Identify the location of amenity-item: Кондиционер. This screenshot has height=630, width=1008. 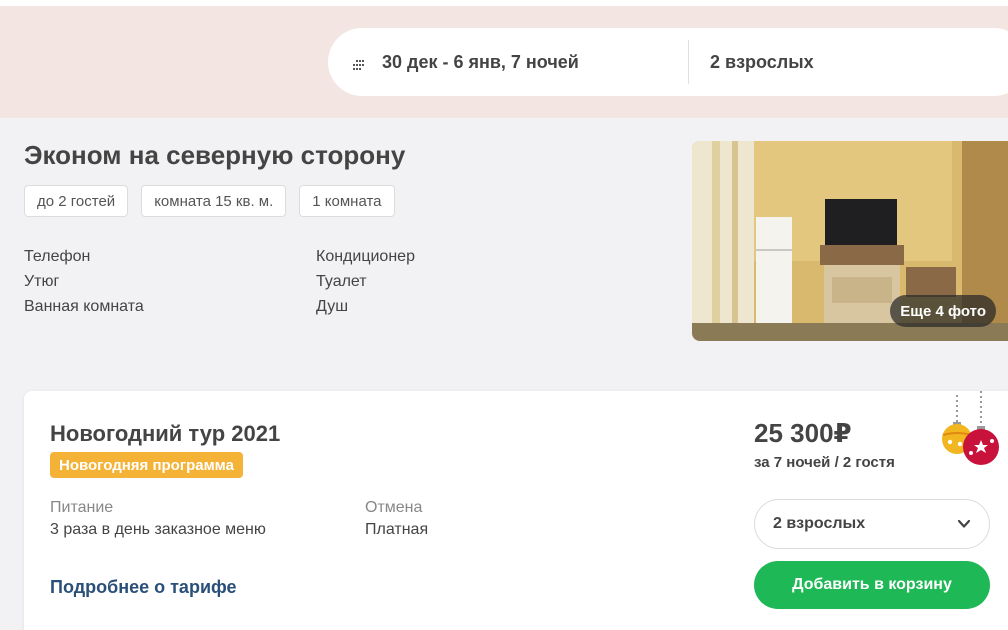
(365, 256).